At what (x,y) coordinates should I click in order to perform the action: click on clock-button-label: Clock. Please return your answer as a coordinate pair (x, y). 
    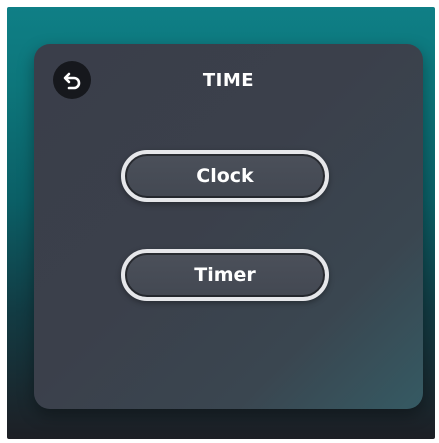
    Looking at the image, I should click on (225, 176).